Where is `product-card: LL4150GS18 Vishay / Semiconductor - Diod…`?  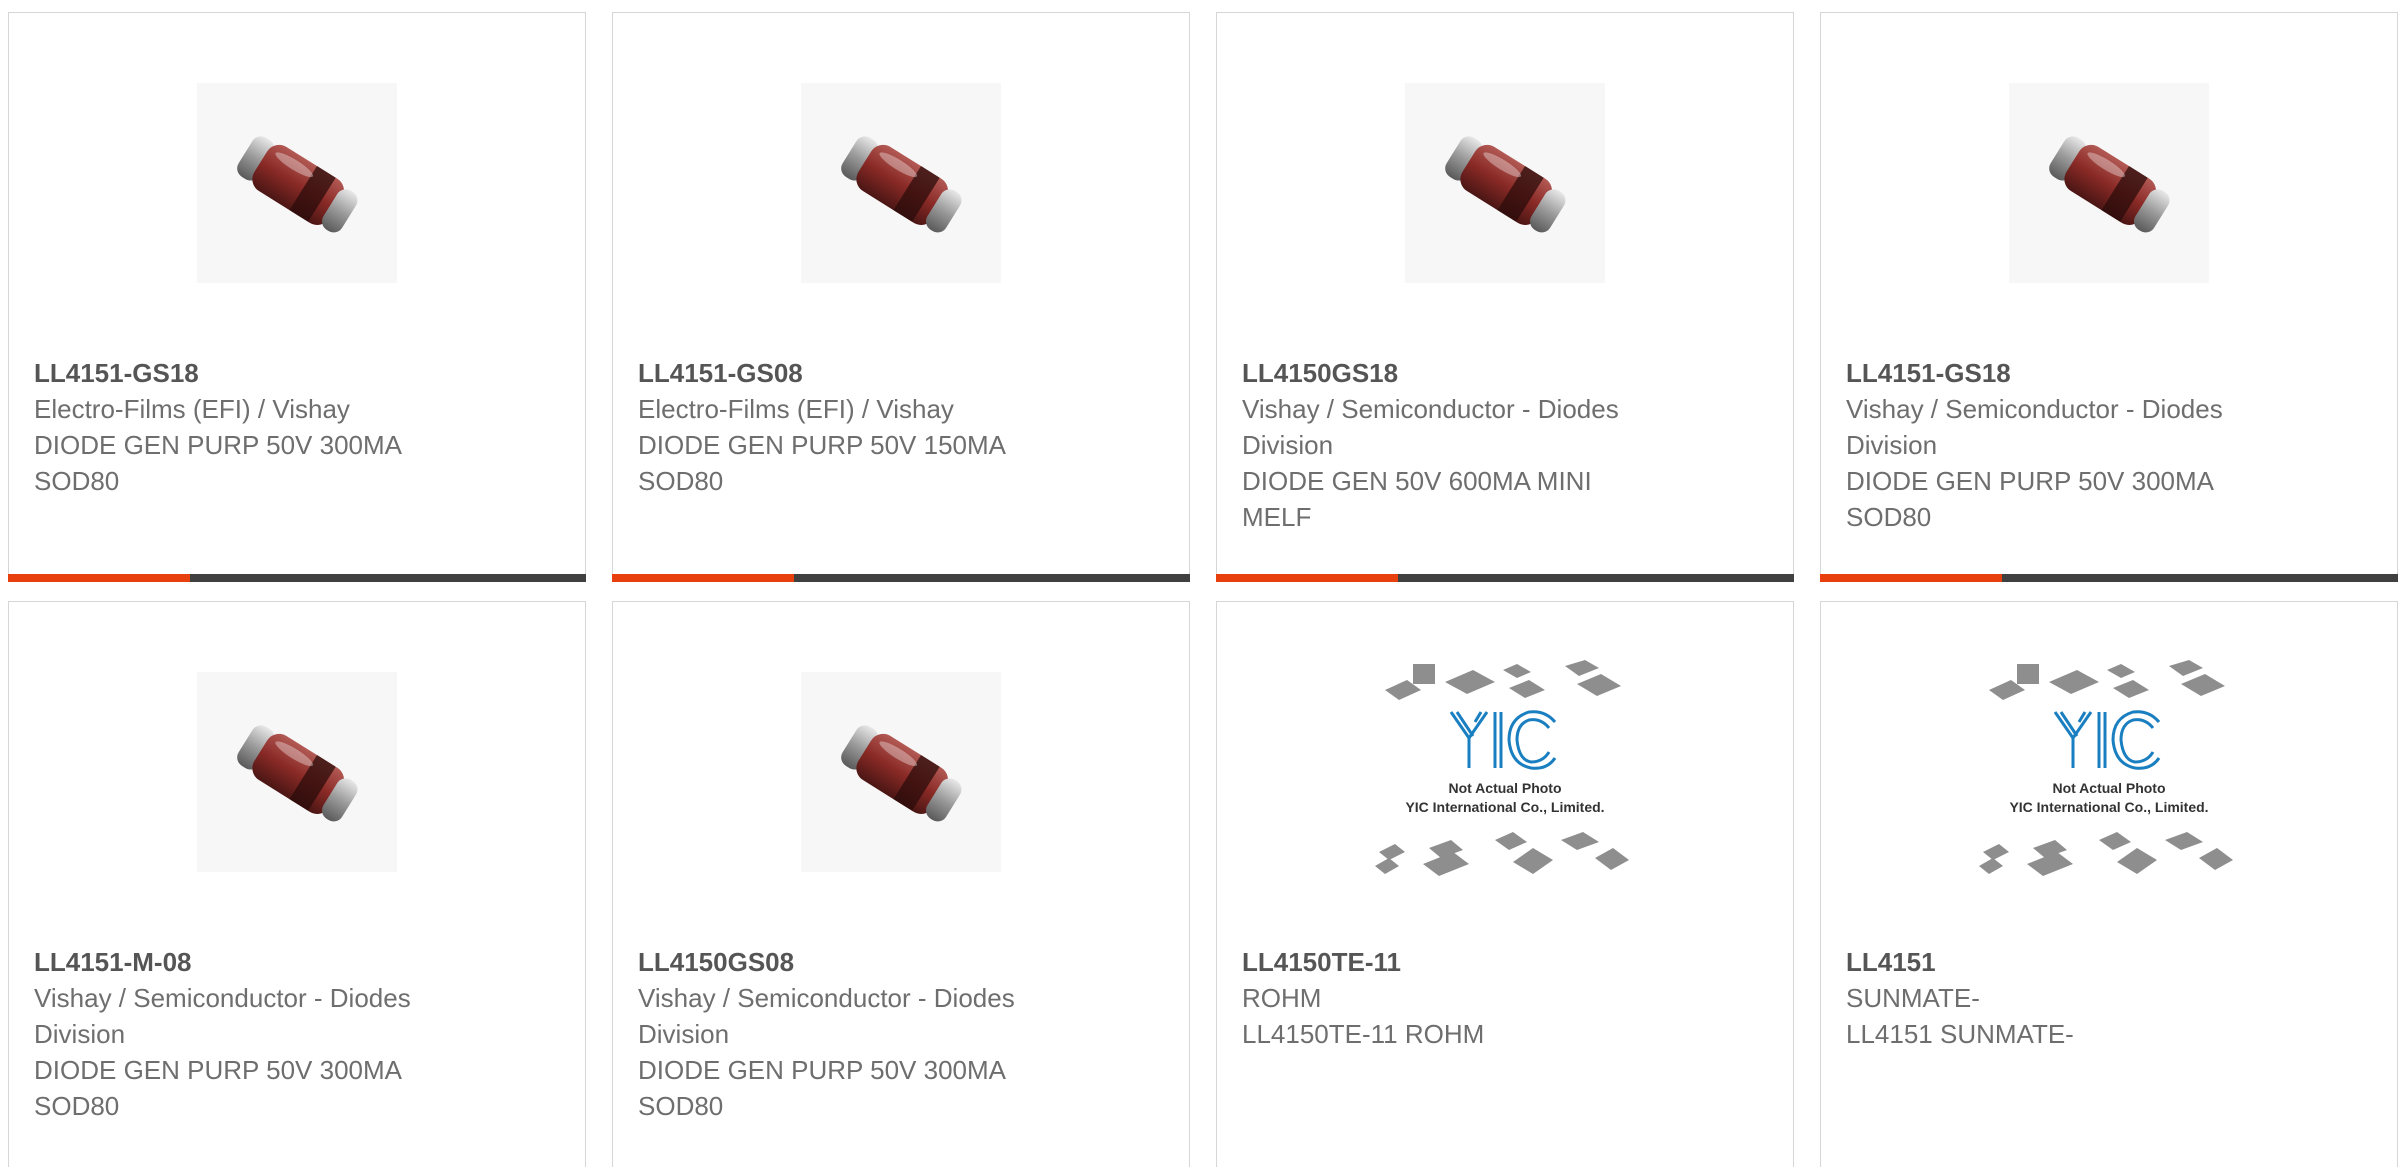
product-card: LL4150GS18 Vishay / Semiconductor - Diod… is located at coordinates (1505, 297).